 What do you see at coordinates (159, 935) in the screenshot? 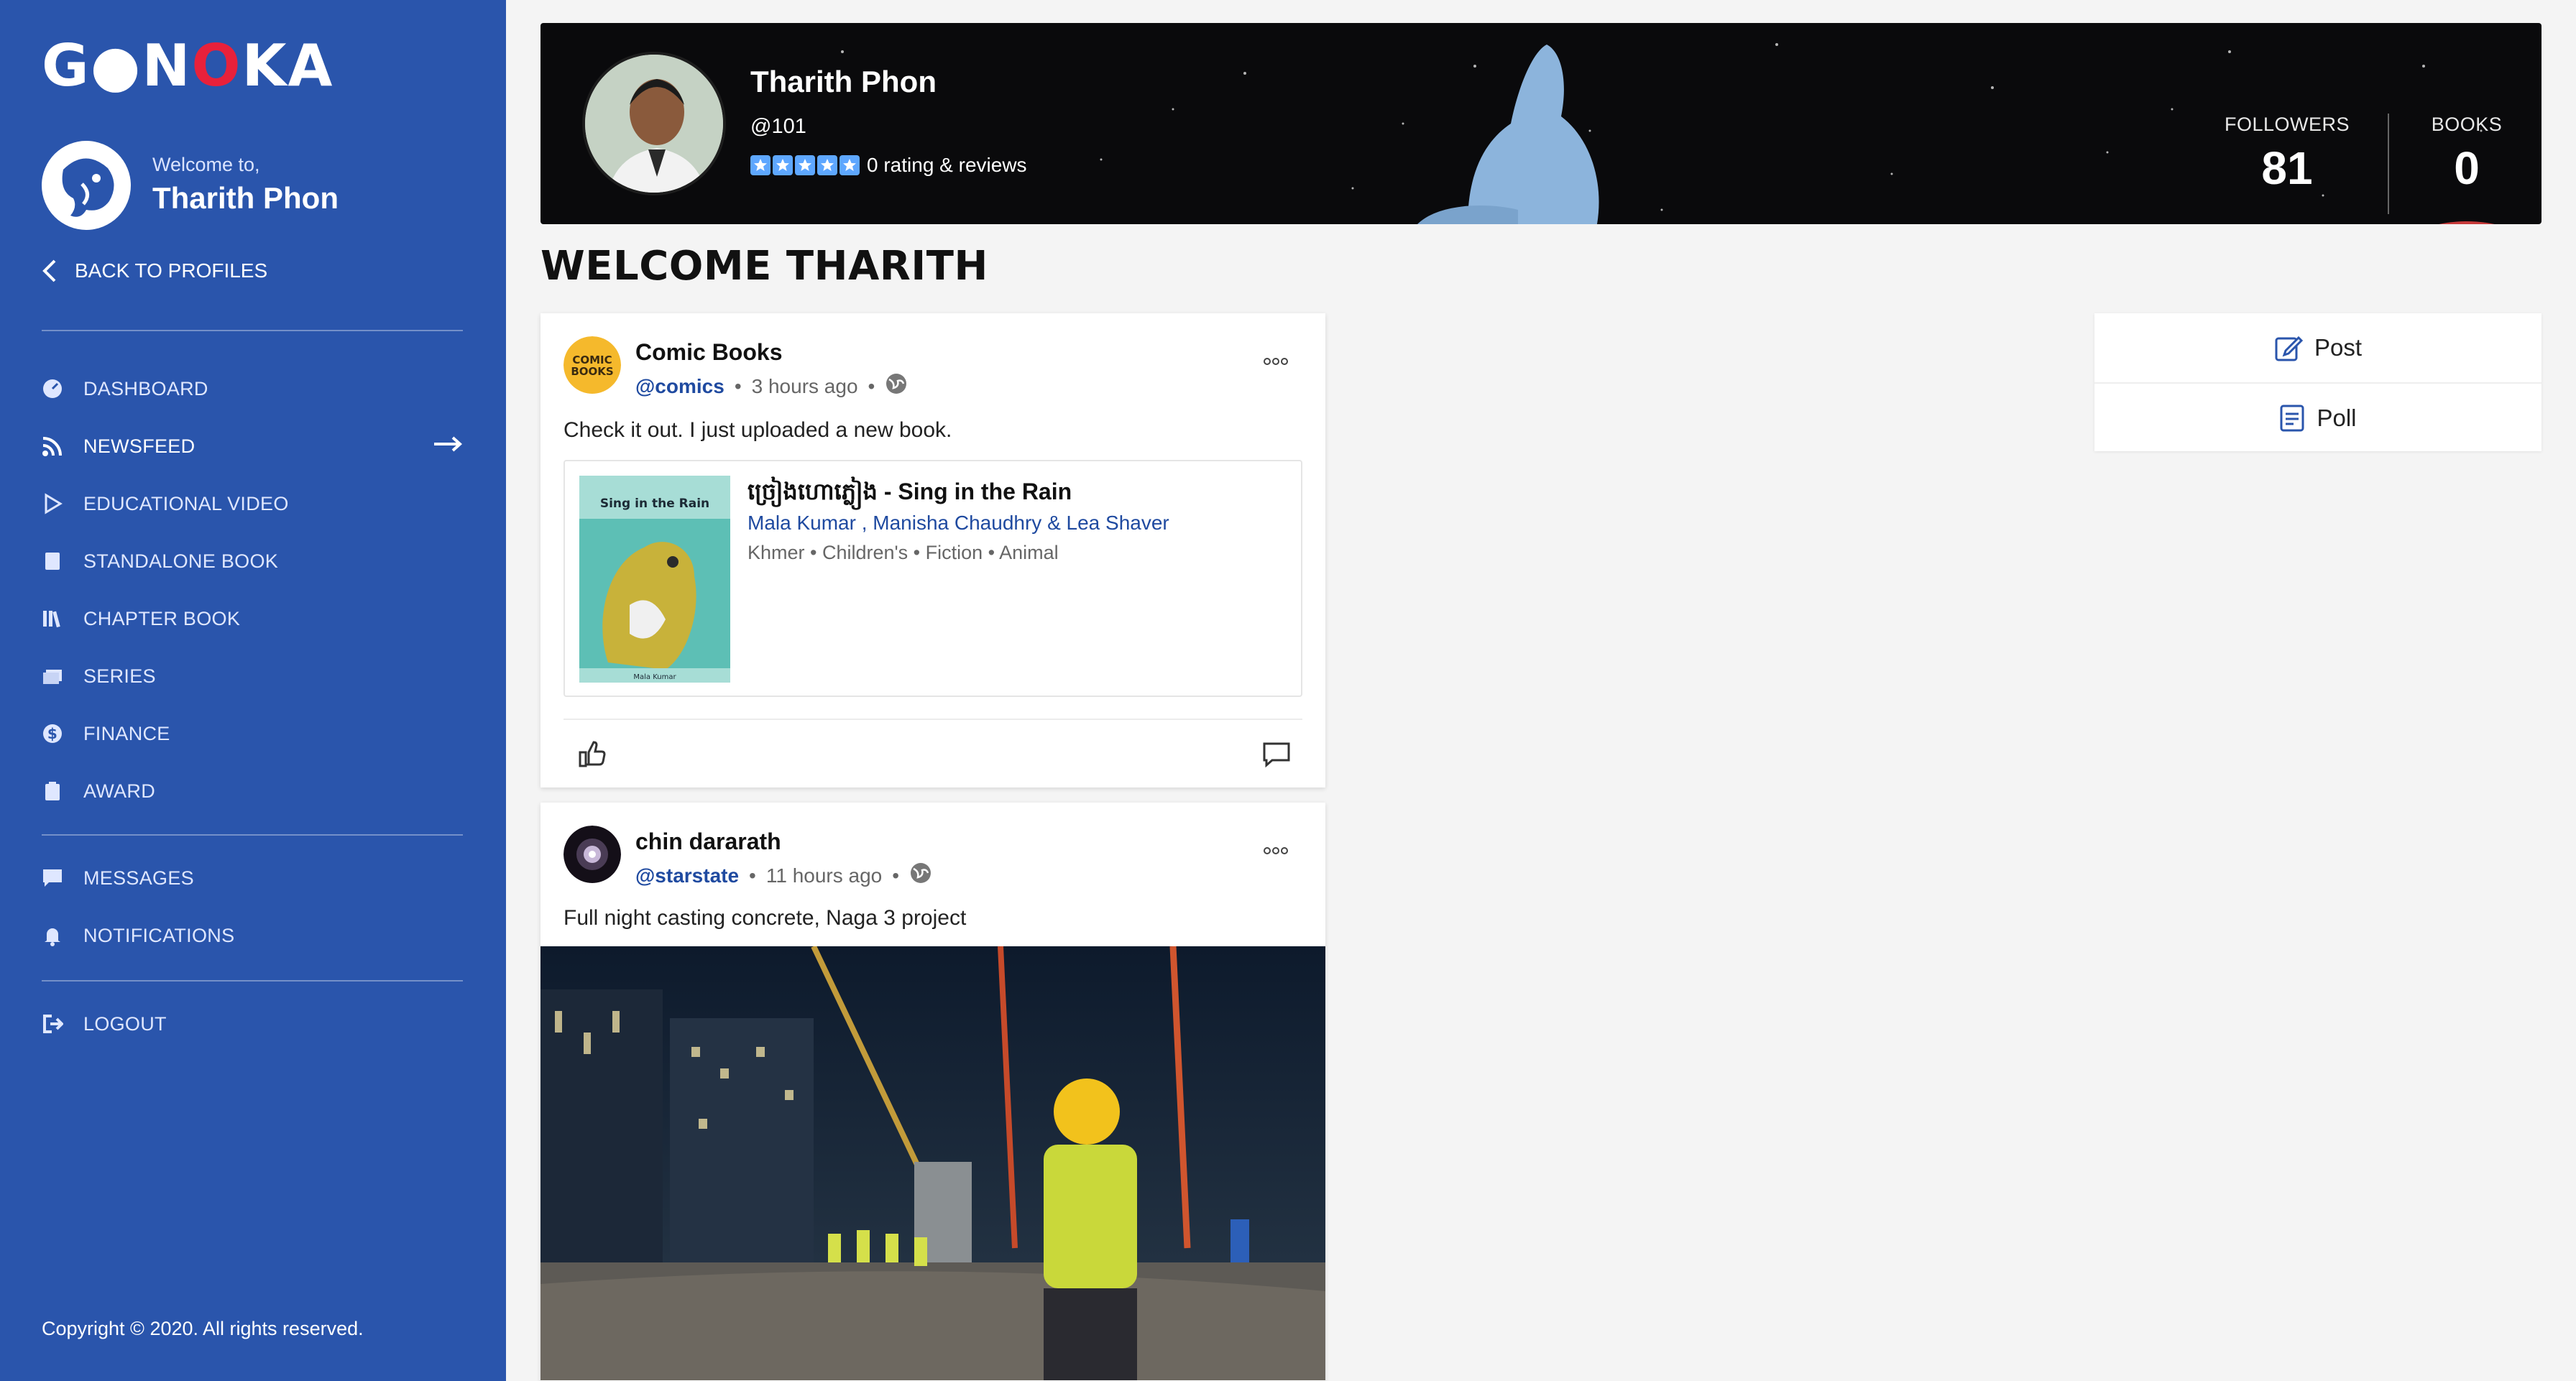
I see `nav-label: NOTIFICATIONS` at bounding box center [159, 935].